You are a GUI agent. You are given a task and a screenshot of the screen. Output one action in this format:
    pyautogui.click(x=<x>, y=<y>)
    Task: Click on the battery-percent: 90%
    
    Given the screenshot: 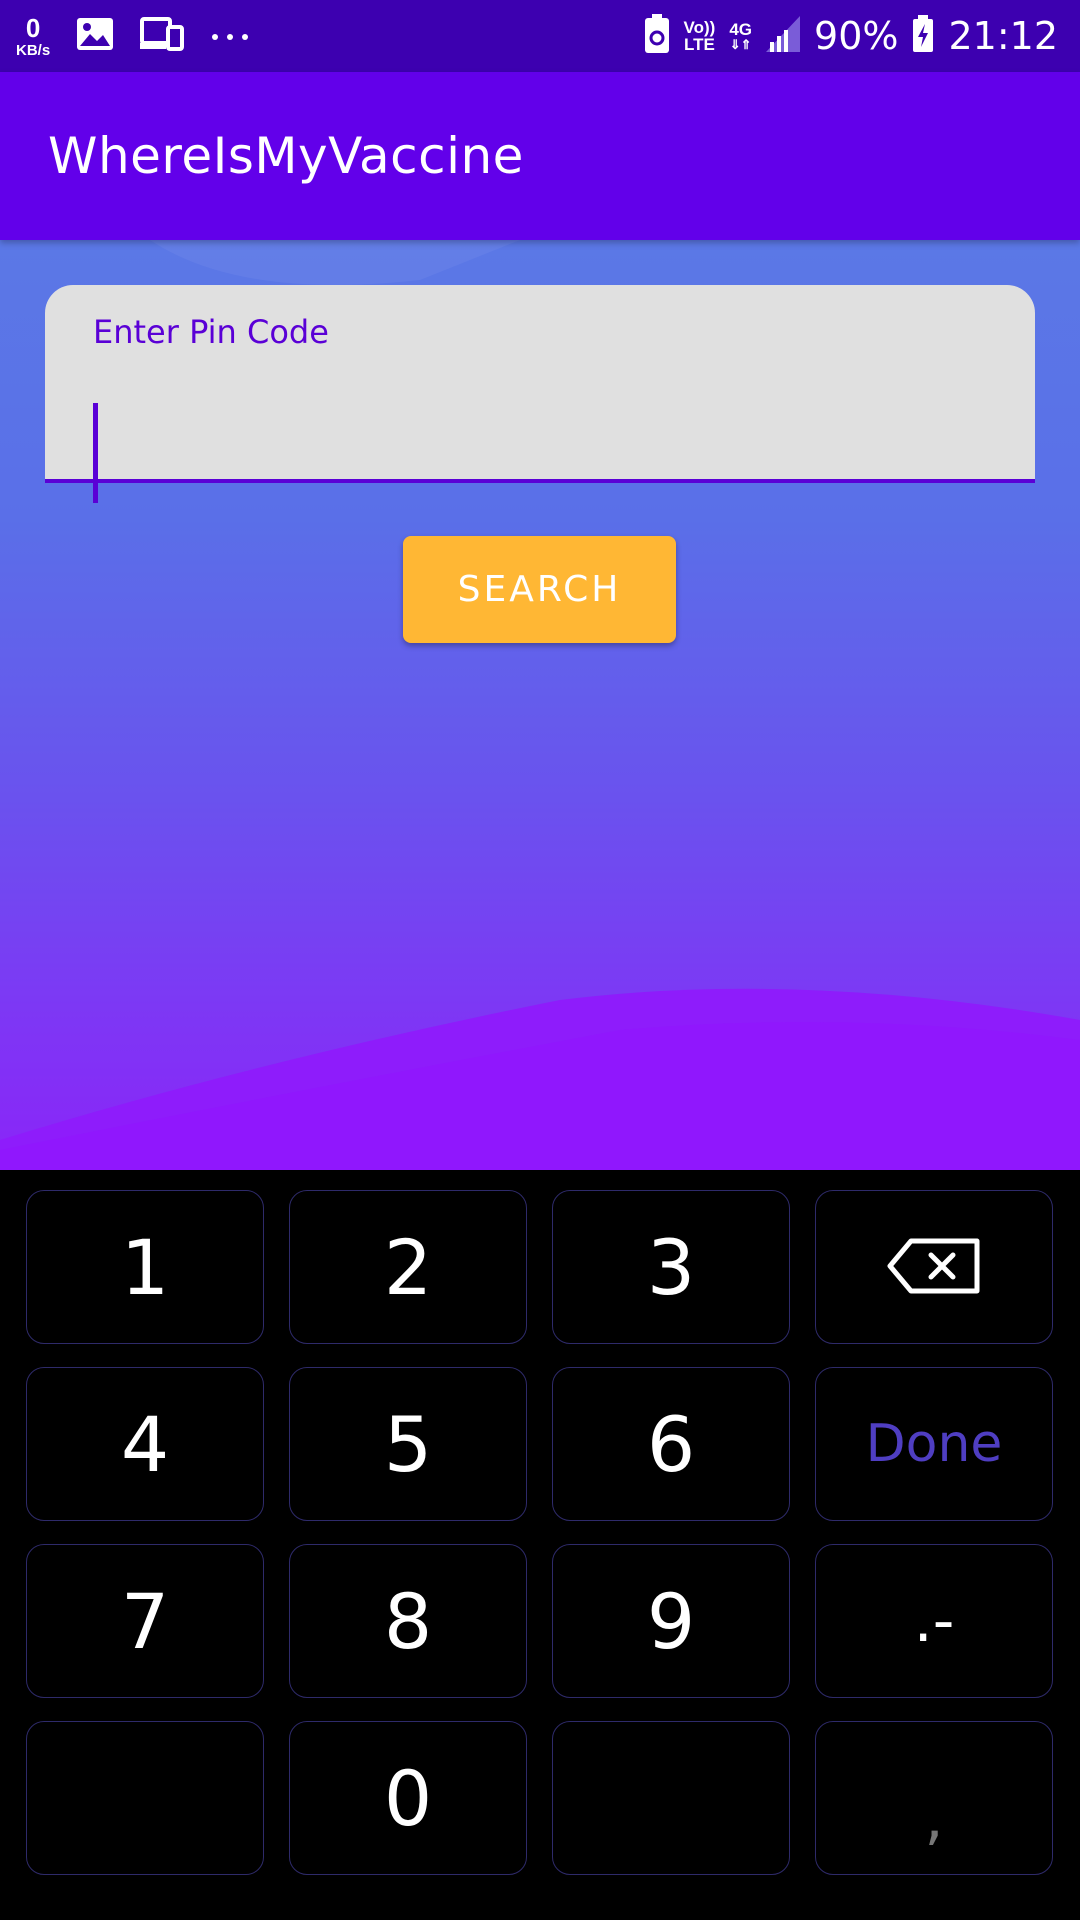 What is the action you would take?
    pyautogui.click(x=856, y=36)
    